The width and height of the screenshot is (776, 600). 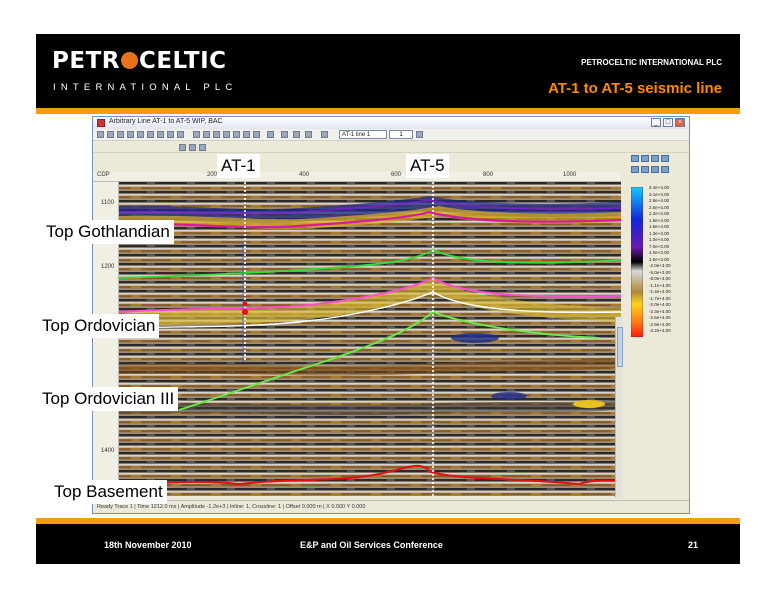 What do you see at coordinates (665, 158) in the screenshot?
I see `redo-icon` at bounding box center [665, 158].